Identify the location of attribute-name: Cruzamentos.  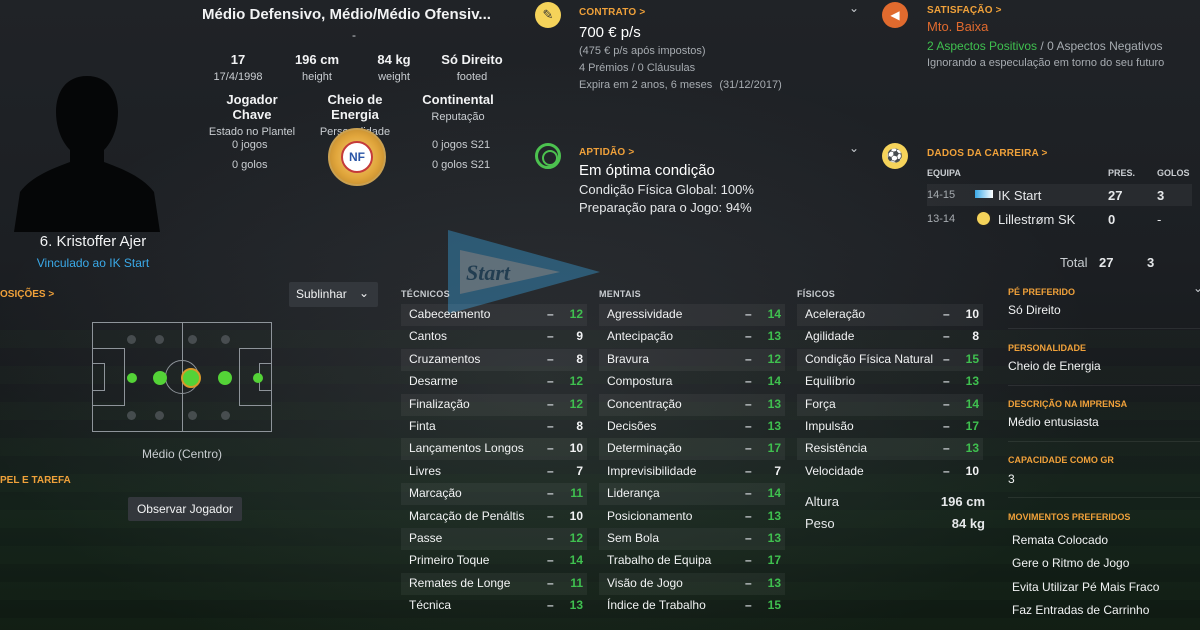
(445, 358).